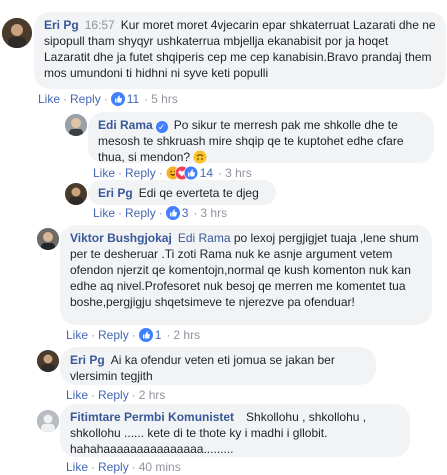 The width and height of the screenshot is (447, 475). Describe the element at coordinates (121, 238) in the screenshot. I see `comment-author: Viktor Bushgjokaj` at that location.